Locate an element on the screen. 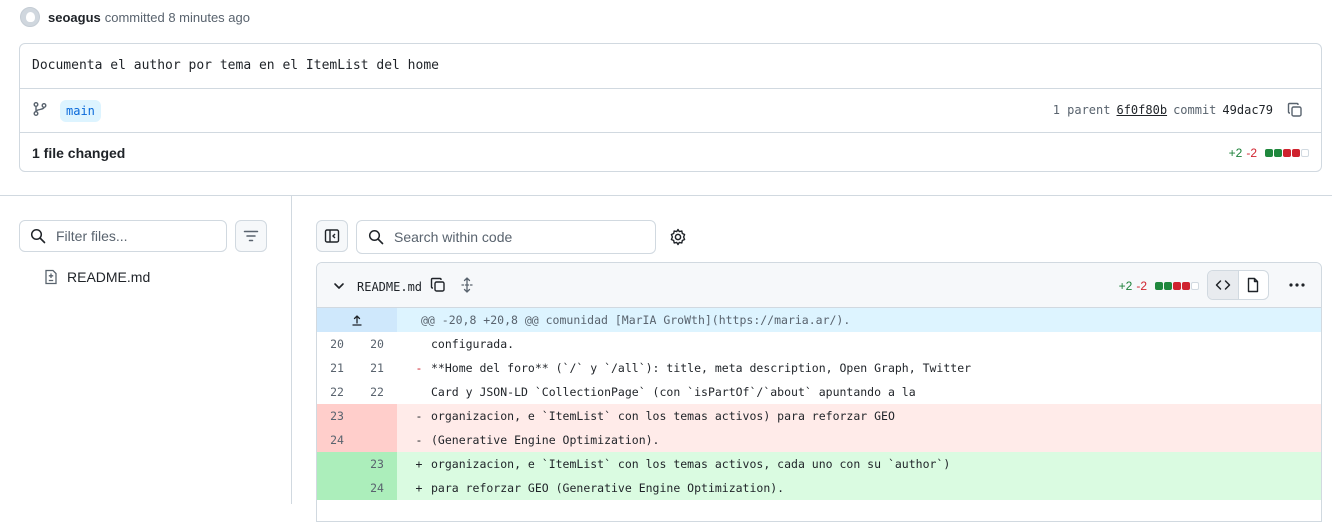  old-line-number: 21 is located at coordinates (337, 368).